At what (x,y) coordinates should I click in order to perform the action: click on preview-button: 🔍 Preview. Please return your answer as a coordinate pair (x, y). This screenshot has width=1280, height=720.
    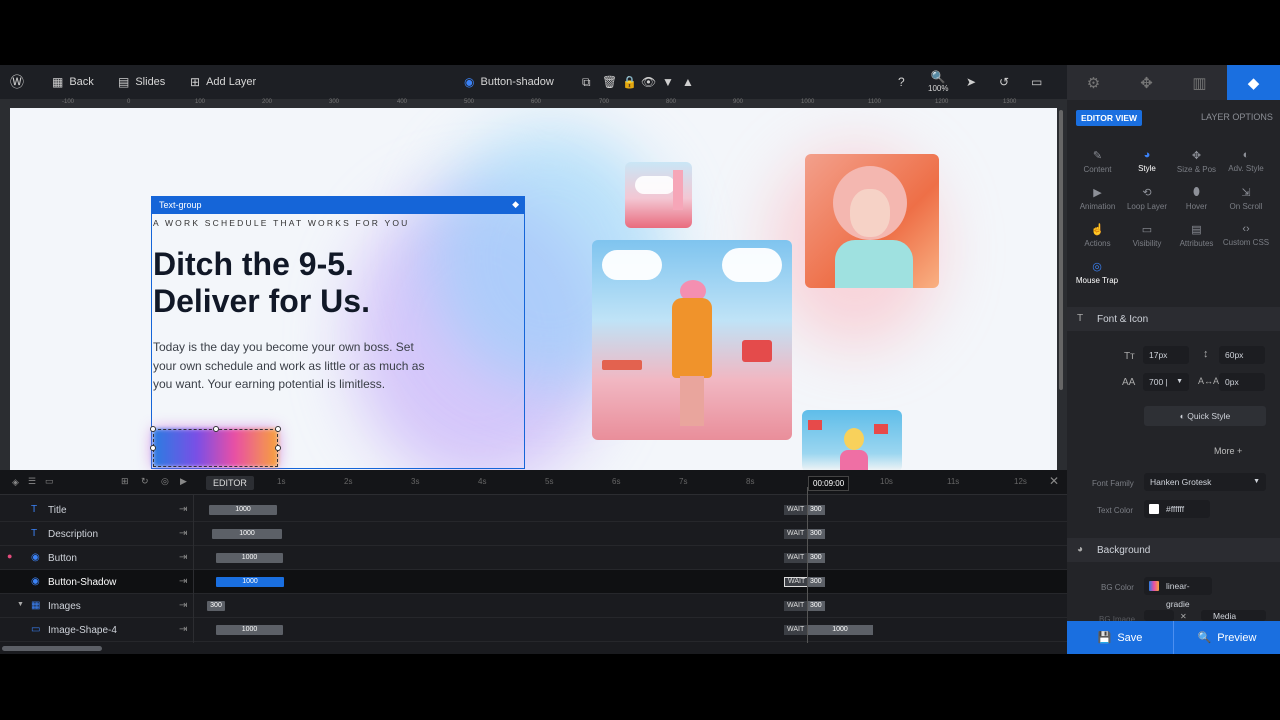
    Looking at the image, I should click on (1227, 637).